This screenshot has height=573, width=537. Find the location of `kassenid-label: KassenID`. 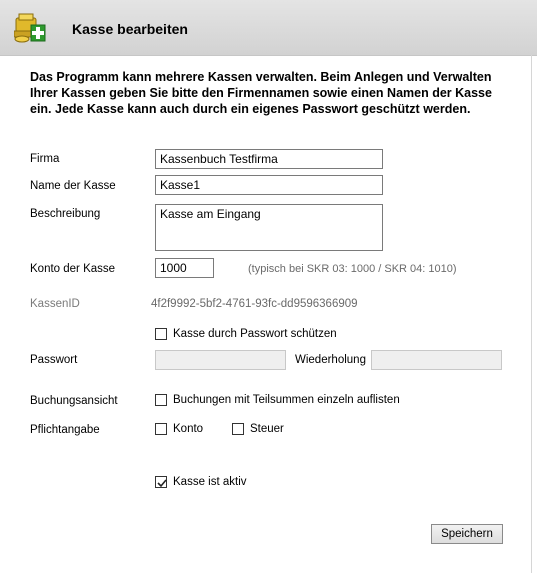

kassenid-label: KassenID is located at coordinates (55, 304).